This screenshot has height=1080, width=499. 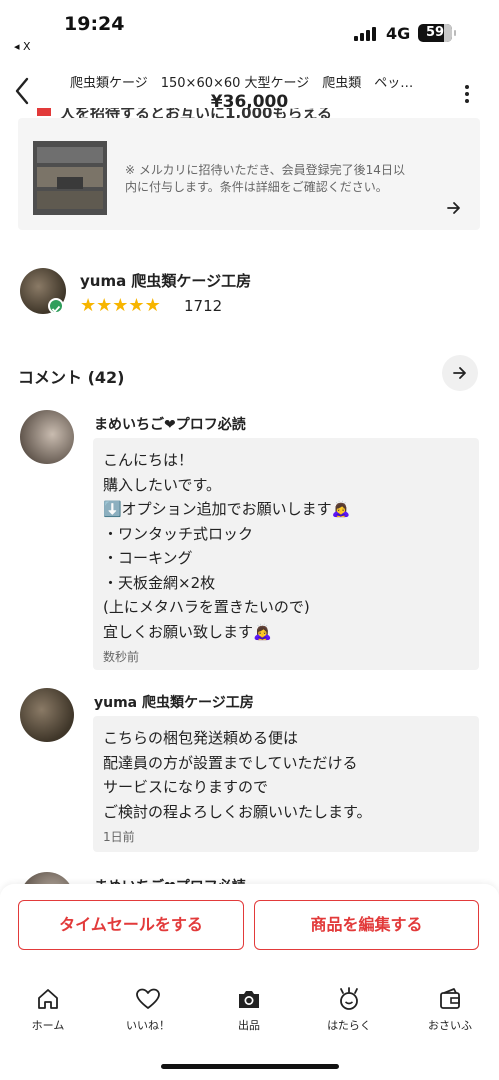 I want to click on comment-time: 数秒前, so click(x=121, y=657).